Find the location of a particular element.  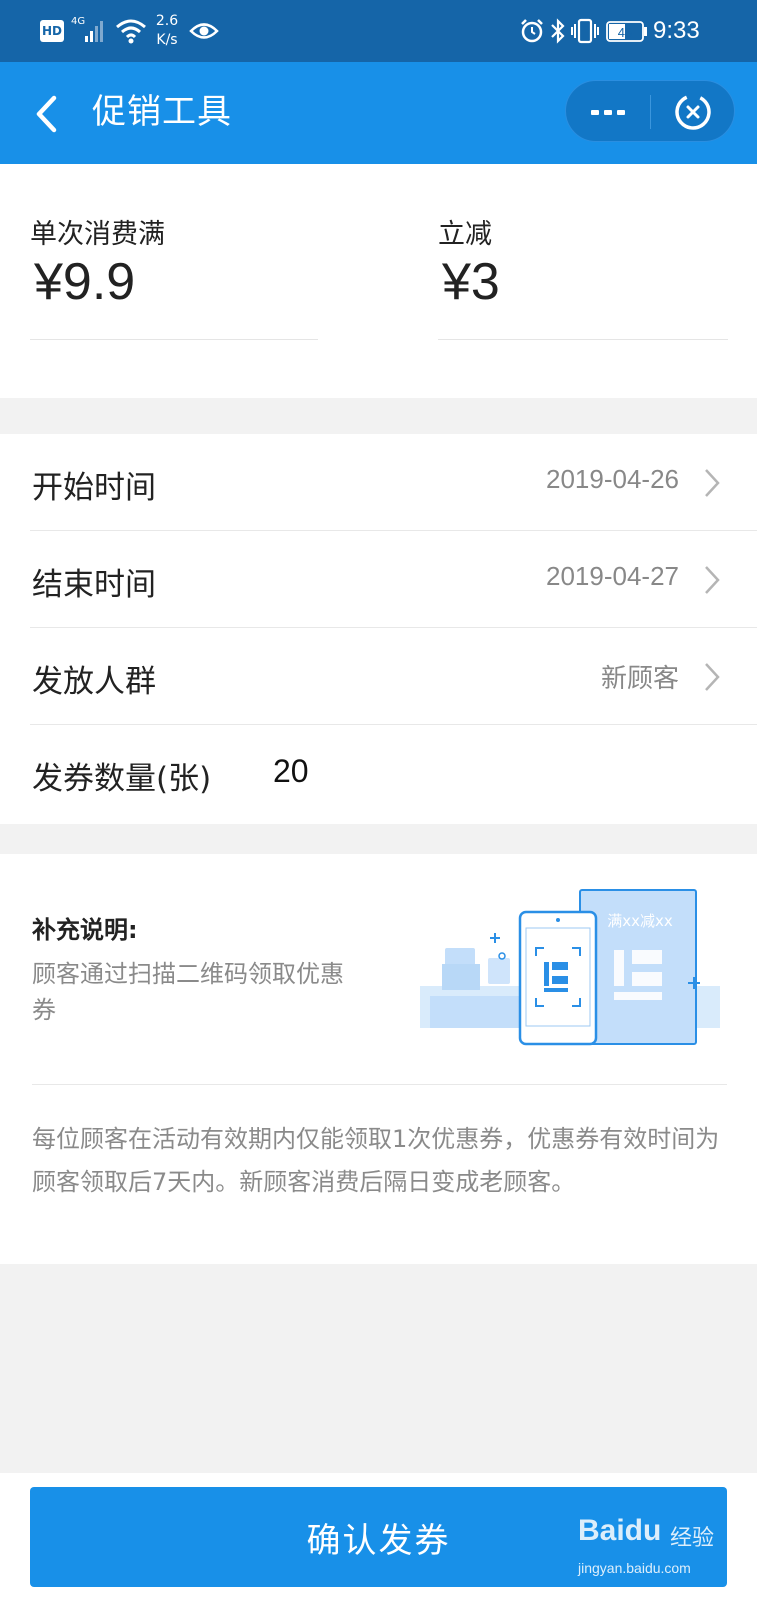

more-dots-icon is located at coordinates (608, 112).